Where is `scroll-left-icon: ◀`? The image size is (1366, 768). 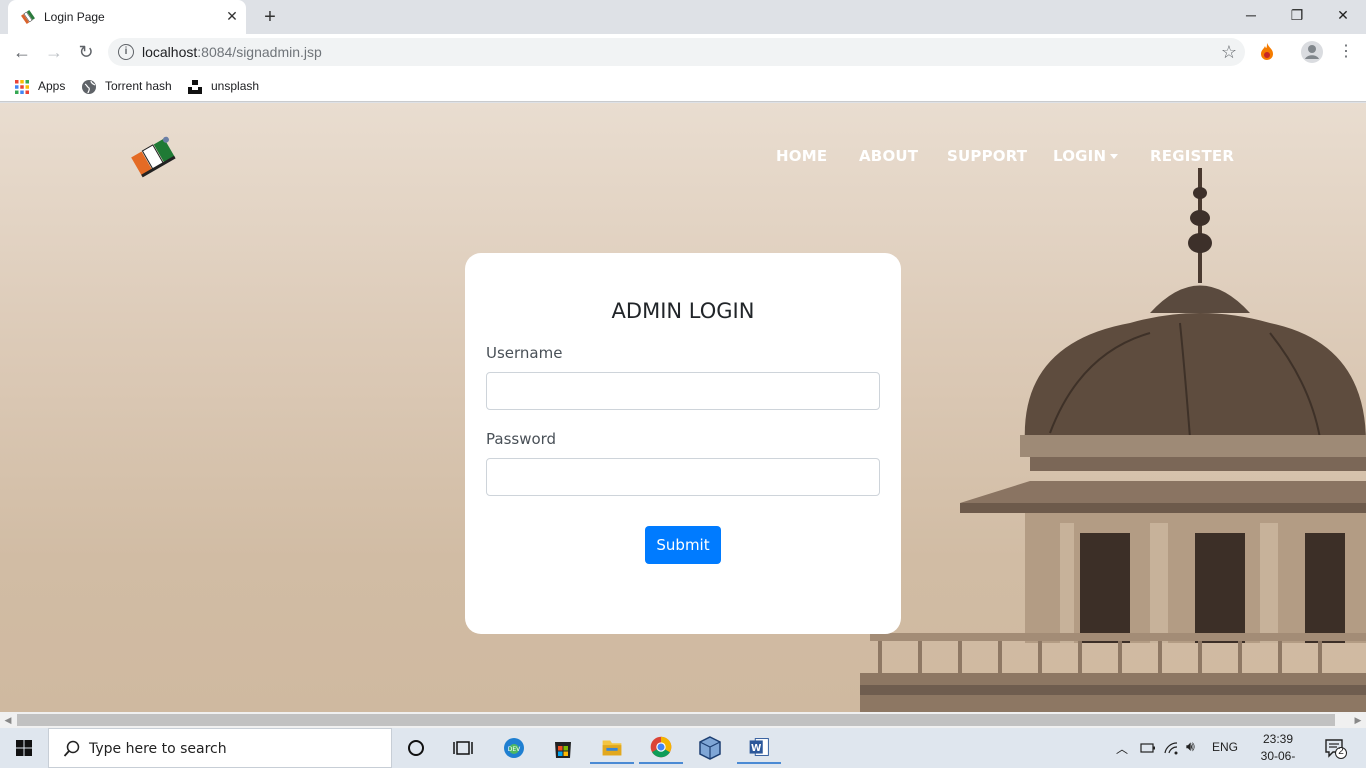
scroll-left-icon: ◀ is located at coordinates (8, 720).